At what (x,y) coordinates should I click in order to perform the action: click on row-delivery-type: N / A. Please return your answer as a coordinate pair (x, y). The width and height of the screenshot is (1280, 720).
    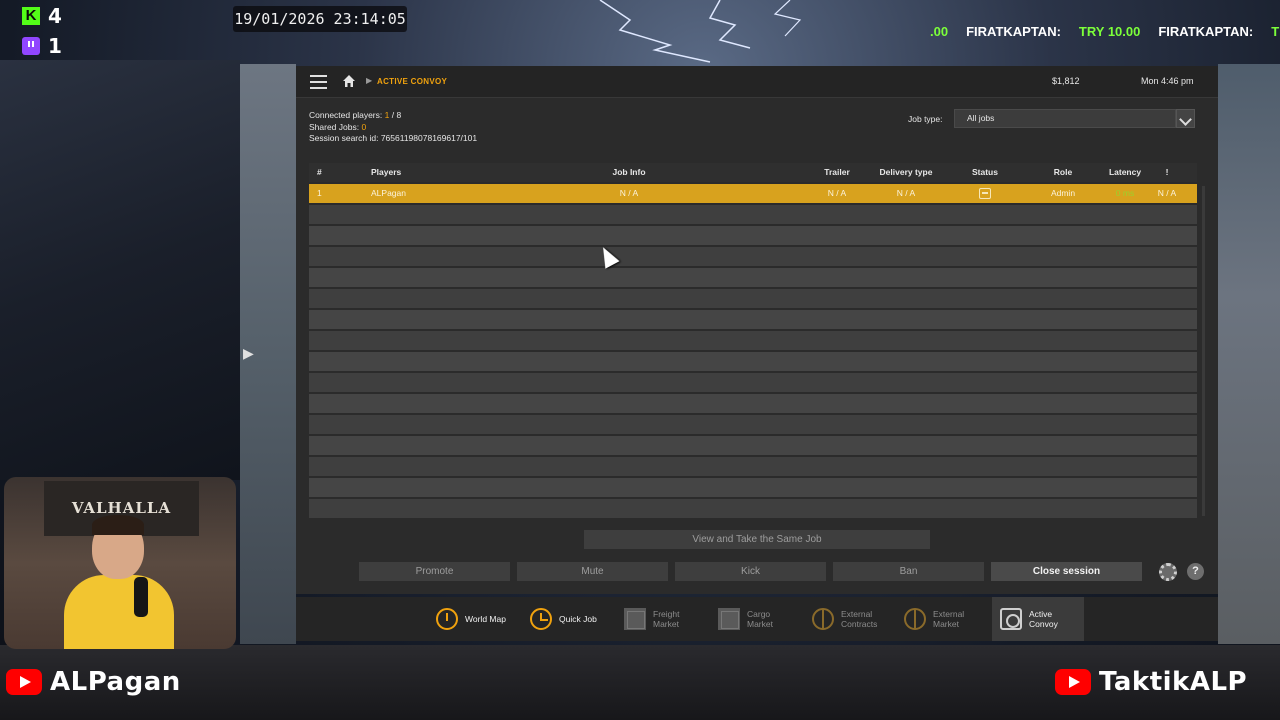
    Looking at the image, I should click on (906, 193).